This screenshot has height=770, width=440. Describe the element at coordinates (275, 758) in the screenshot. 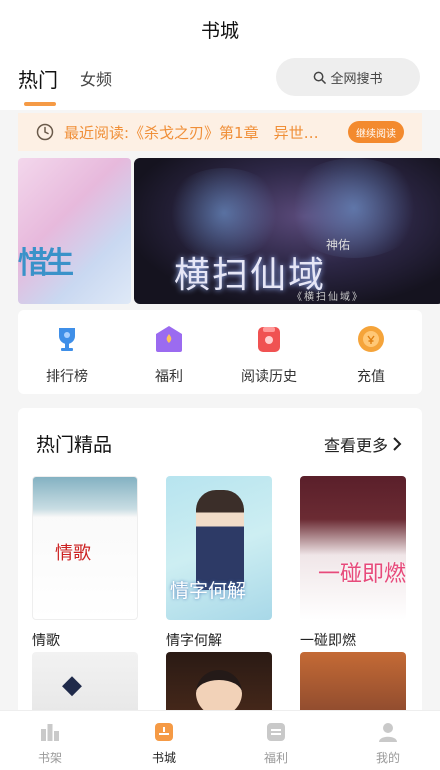

I see `nav-label: 福利` at that location.